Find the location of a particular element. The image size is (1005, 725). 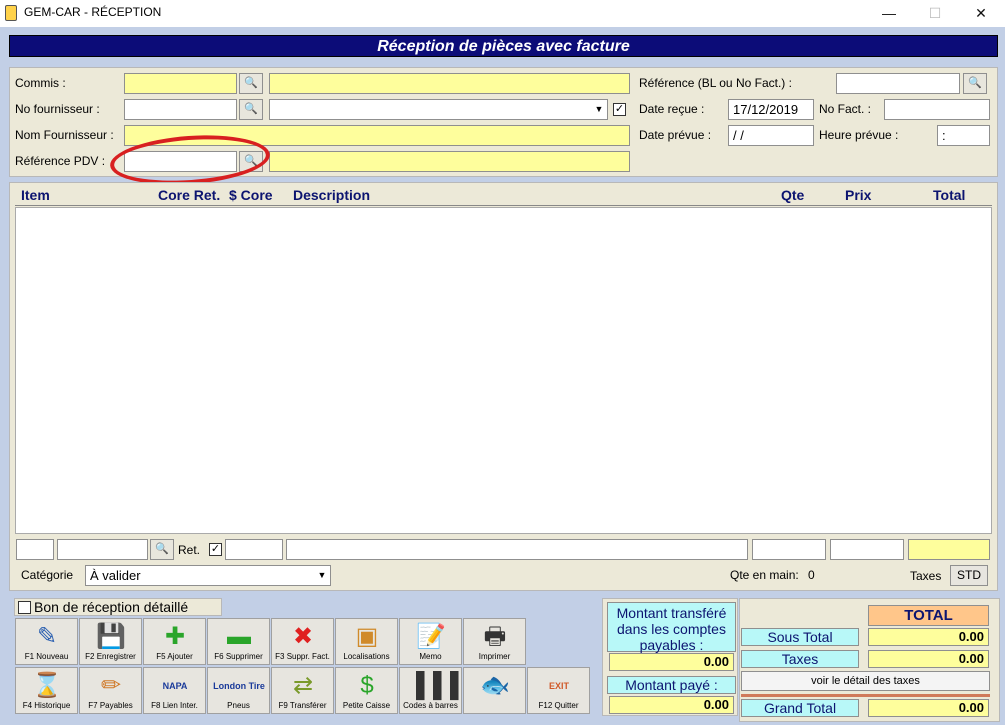

supprimer-button: ▬ F6 Supprimer is located at coordinates (238, 641).